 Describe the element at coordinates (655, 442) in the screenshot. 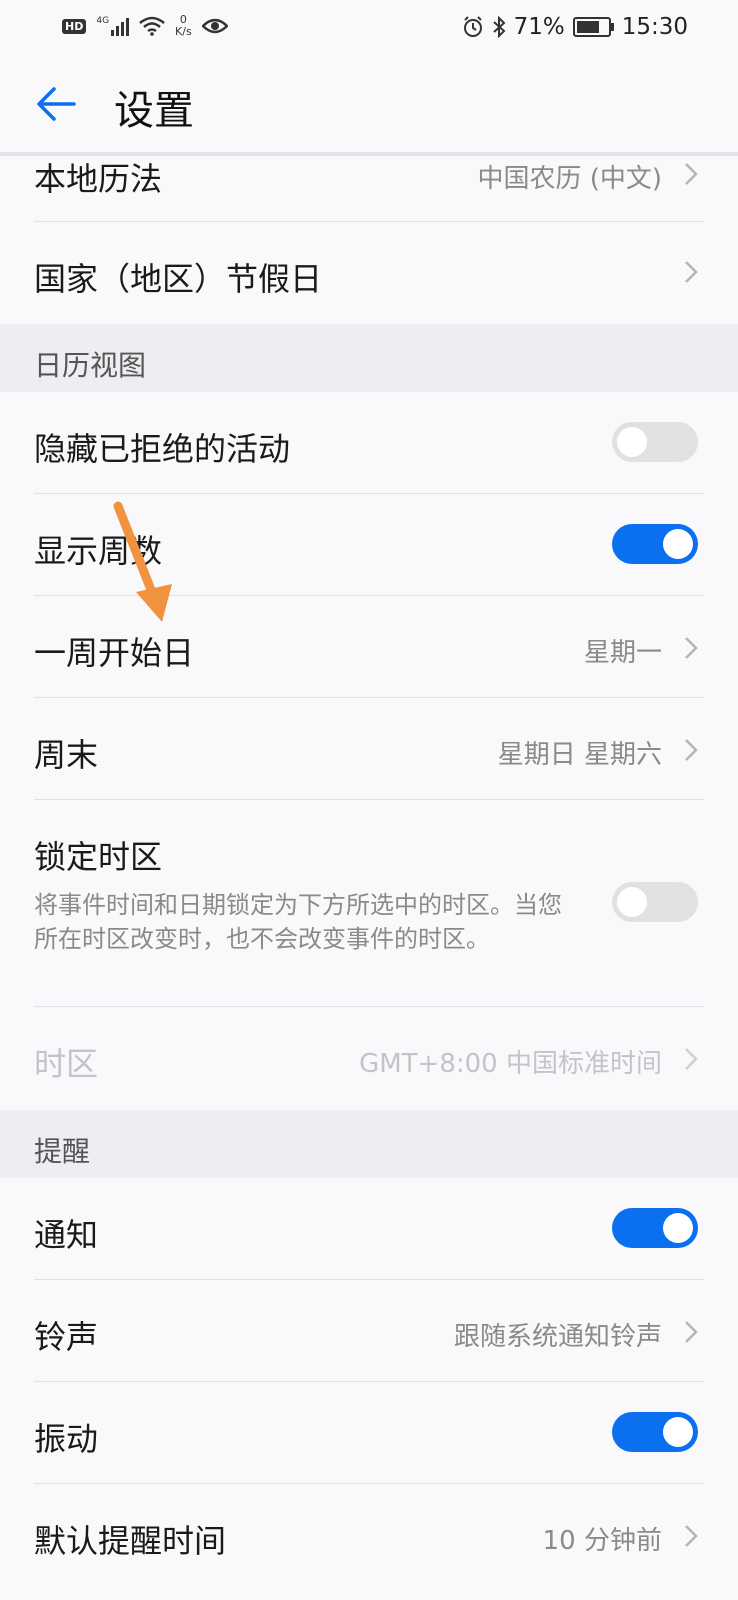

I see `hide-declined-toggle` at that location.